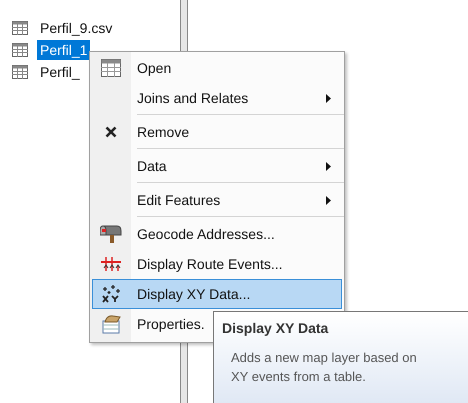 The width and height of the screenshot is (468, 403). I want to click on tooltip-title: Display XY Data, so click(276, 328).